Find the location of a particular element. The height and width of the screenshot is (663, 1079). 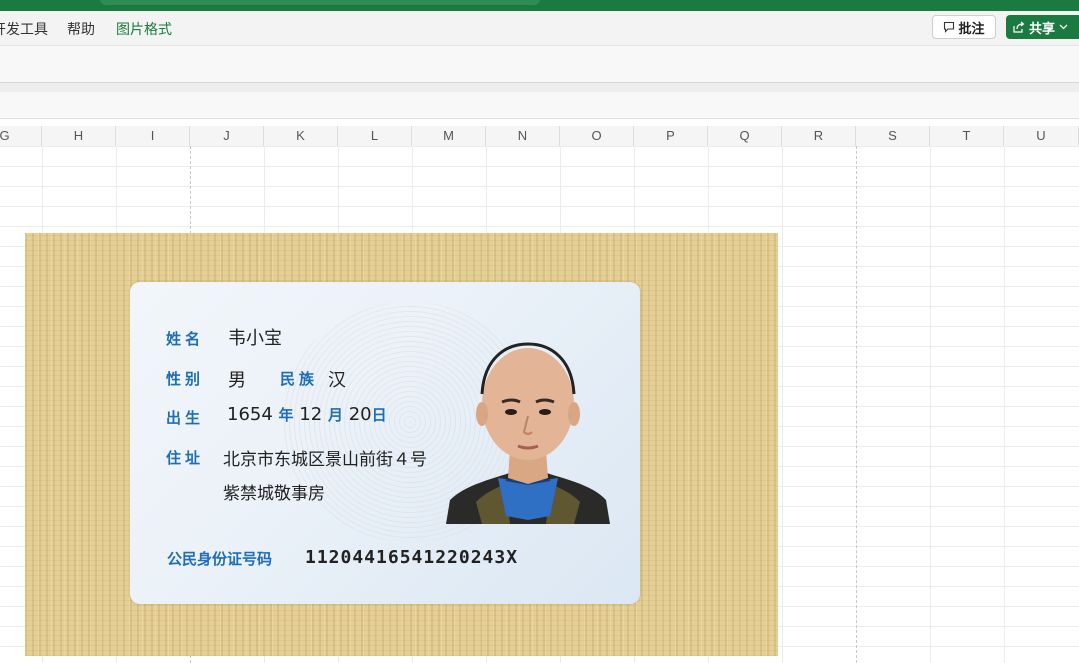

share-icon is located at coordinates (1019, 27).